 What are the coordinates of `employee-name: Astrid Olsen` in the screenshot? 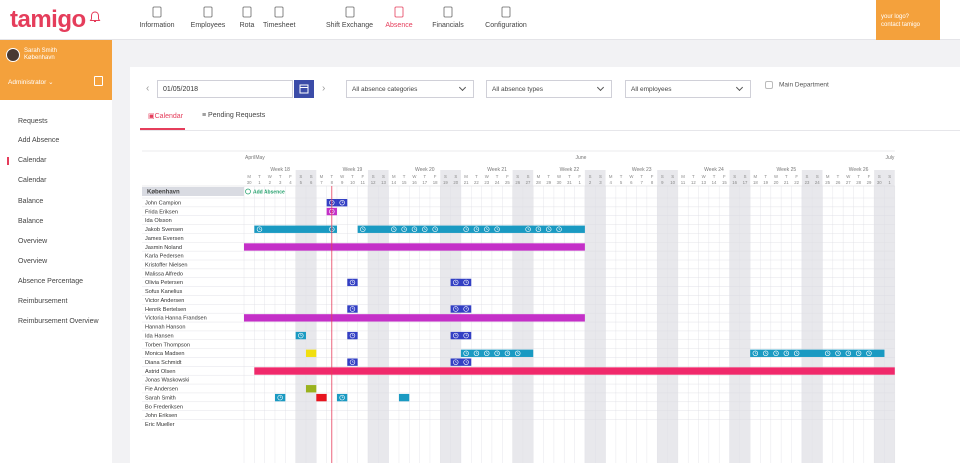 It's located at (160, 372).